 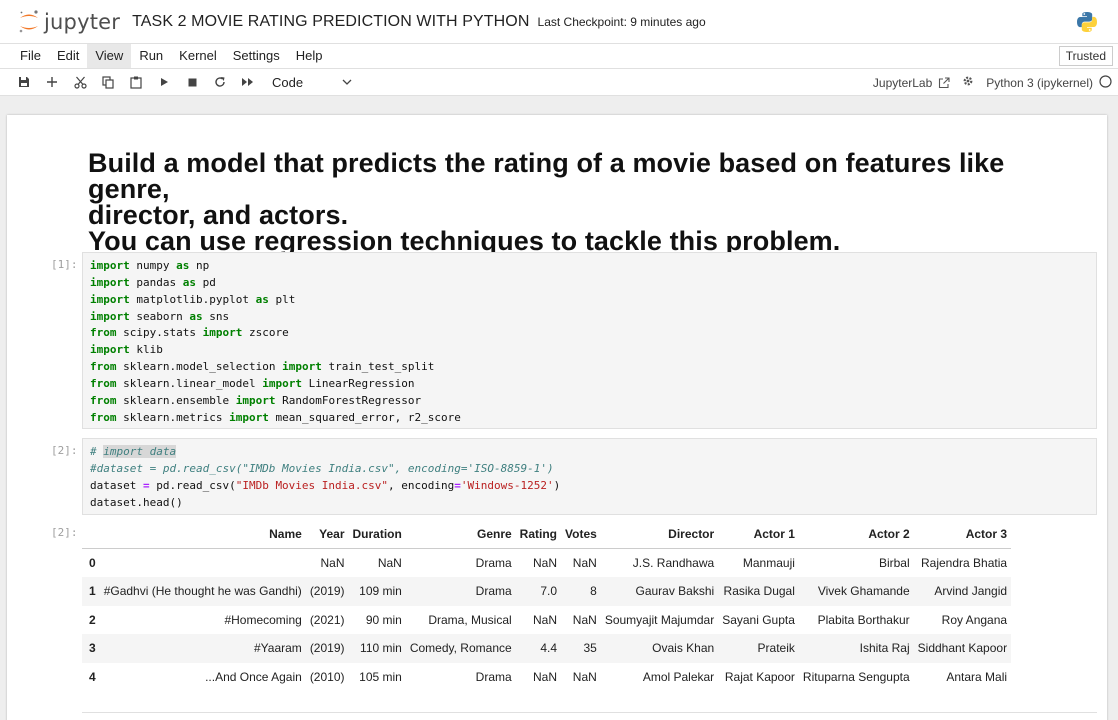 I want to click on table-cell: 109 min, so click(x=377, y=591).